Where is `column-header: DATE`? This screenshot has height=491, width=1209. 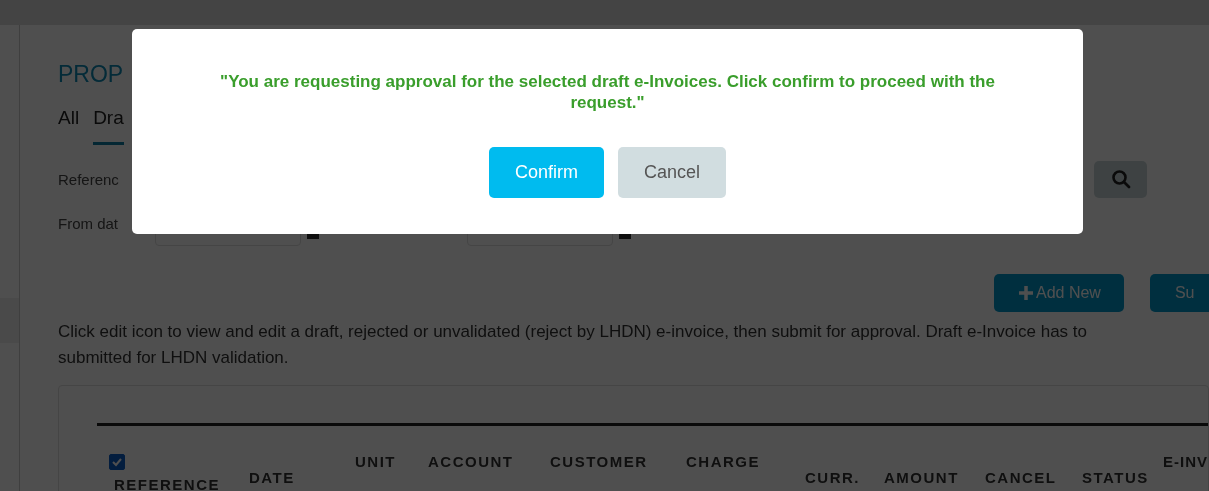
column-header: DATE is located at coordinates (272, 477).